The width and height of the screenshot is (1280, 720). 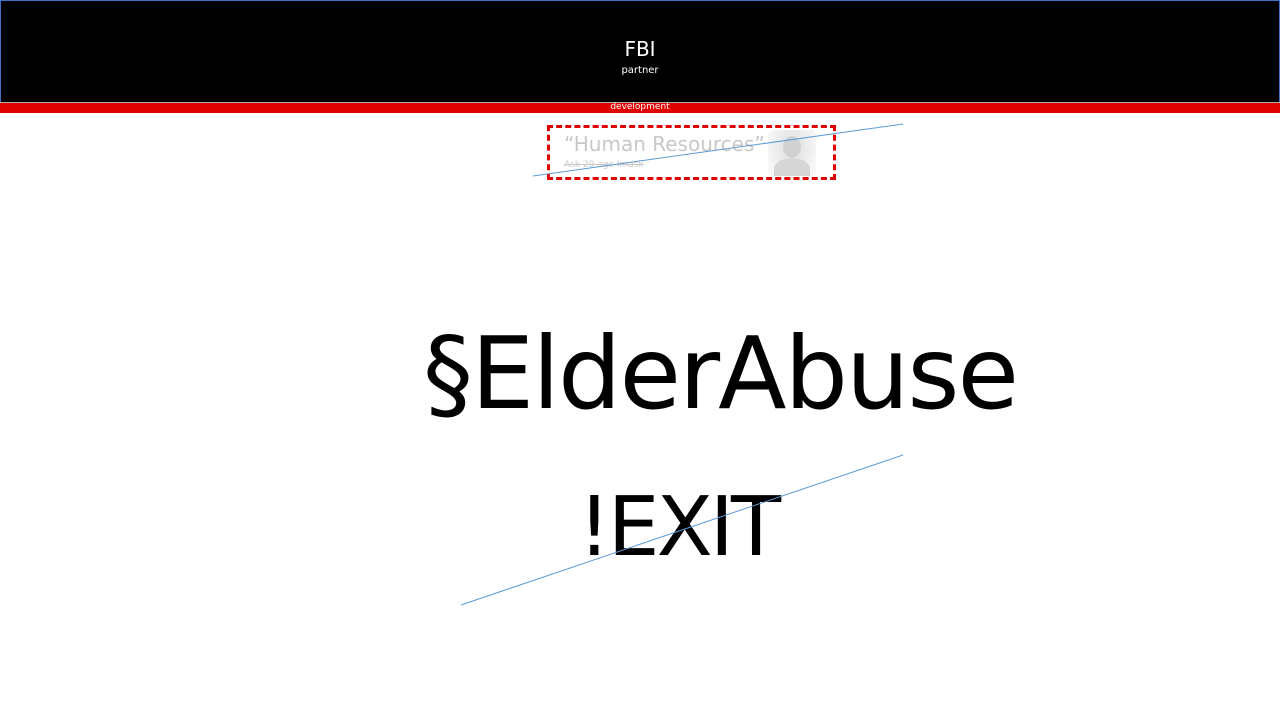 I want to click on portrait-head, so click(x=792, y=147).